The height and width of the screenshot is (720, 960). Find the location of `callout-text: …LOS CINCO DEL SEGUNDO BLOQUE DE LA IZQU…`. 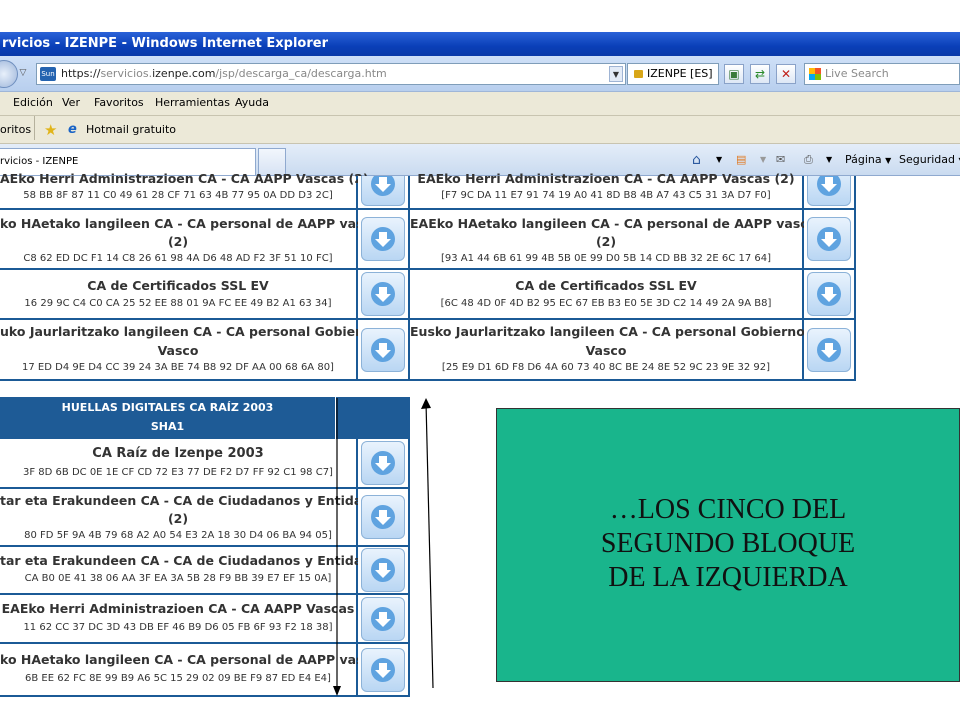

callout-text: …LOS CINCO DEL SEGUNDO BLOQUE DE LA IZQU… is located at coordinates (728, 544).